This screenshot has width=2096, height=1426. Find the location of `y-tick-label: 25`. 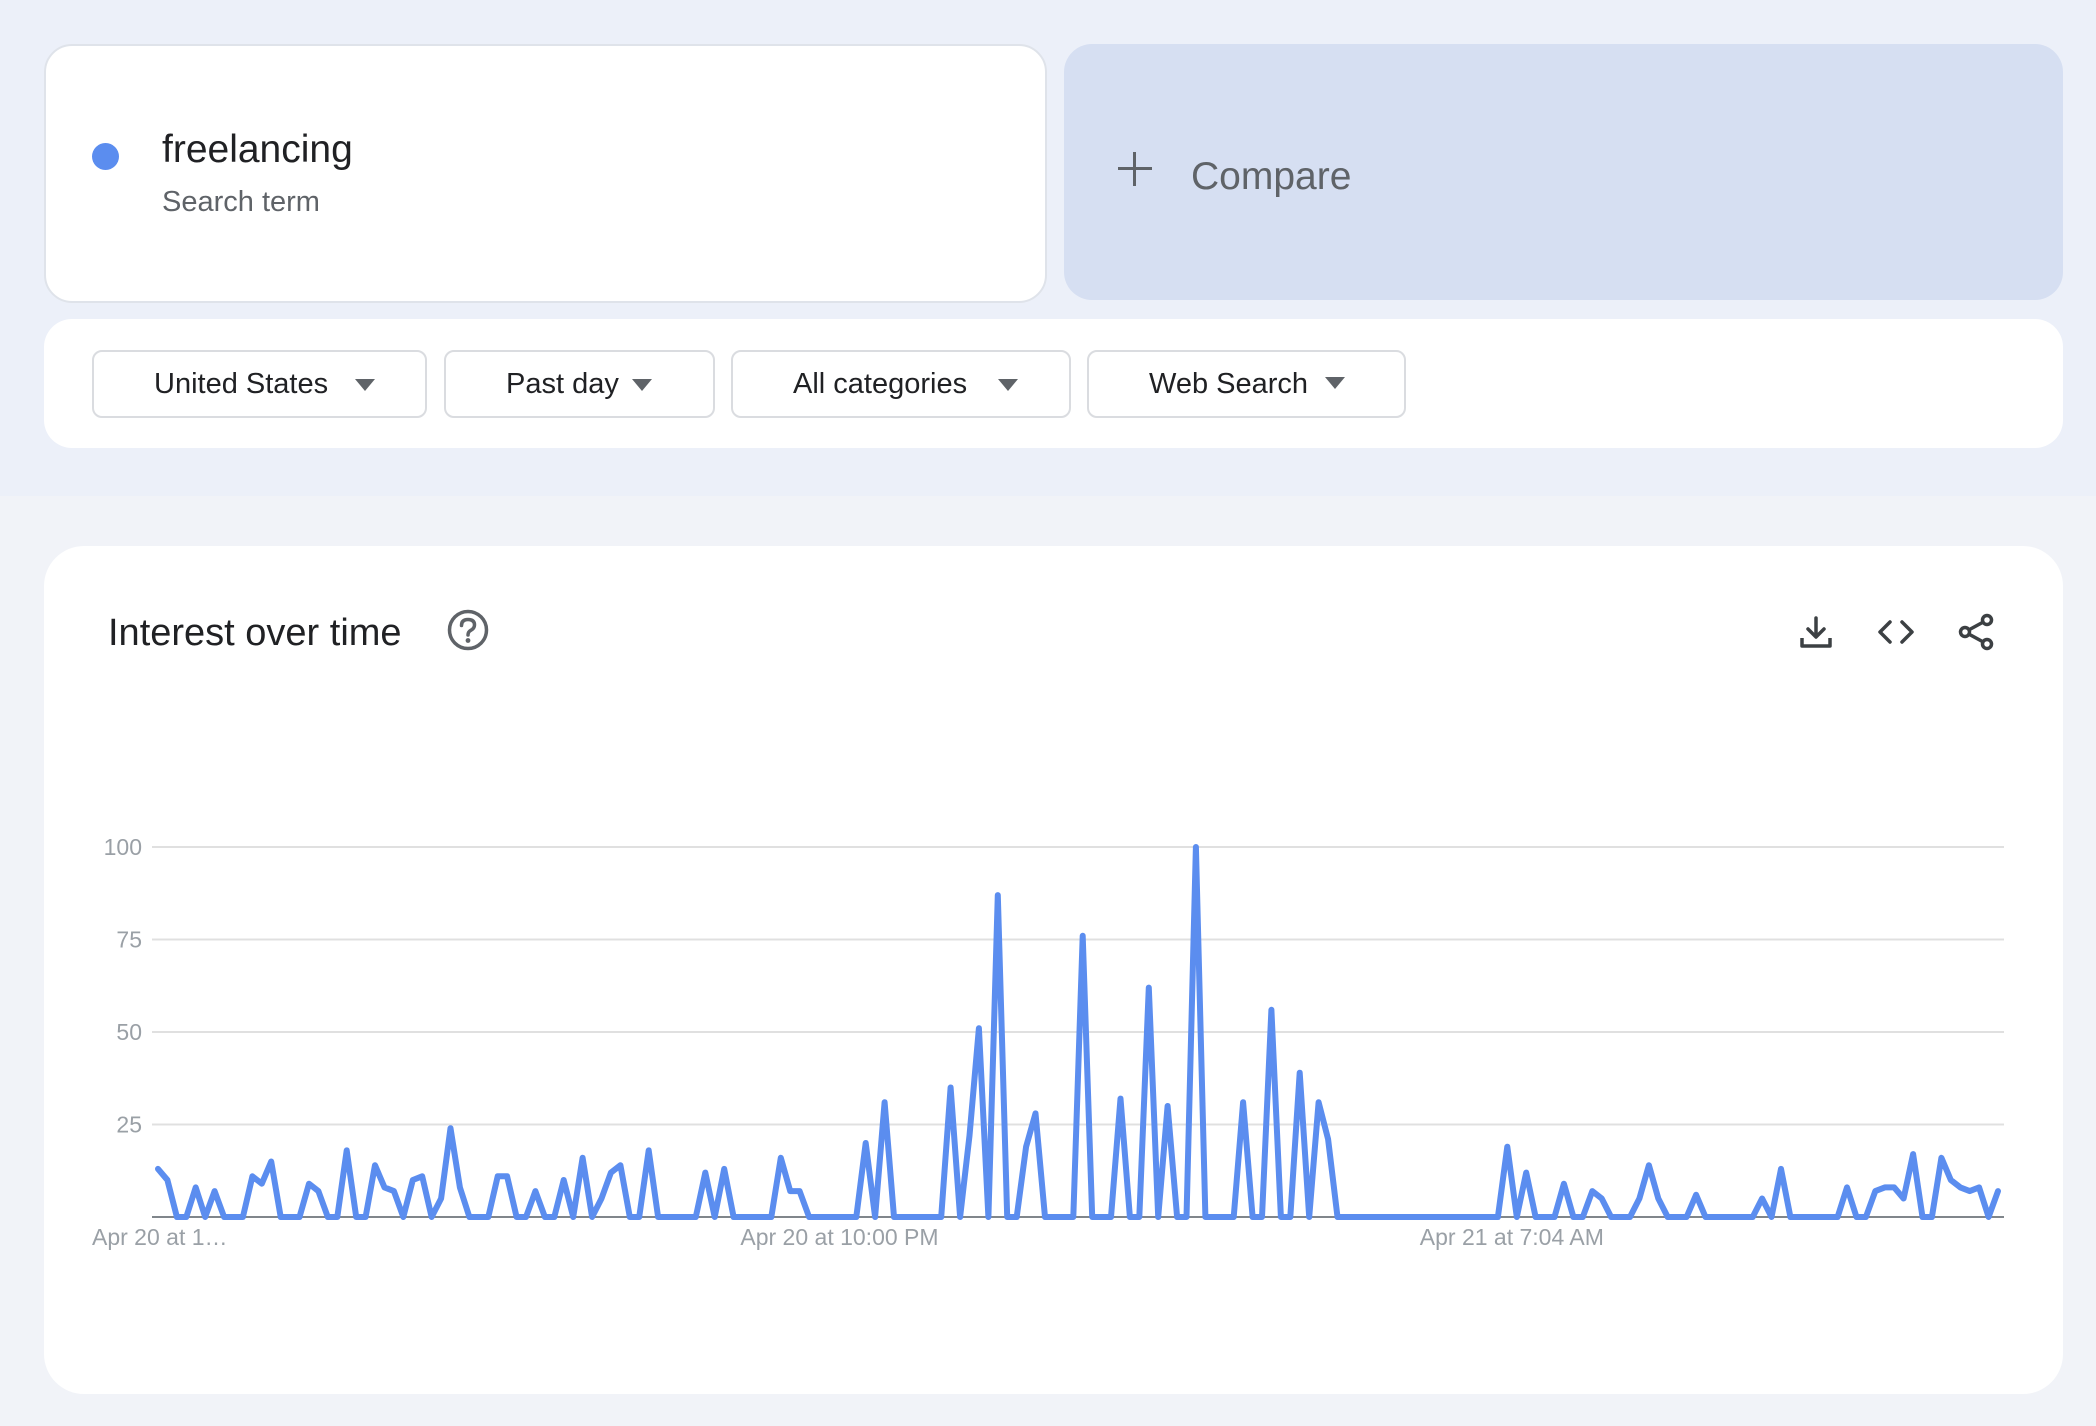

y-tick-label: 25 is located at coordinates (129, 1125).